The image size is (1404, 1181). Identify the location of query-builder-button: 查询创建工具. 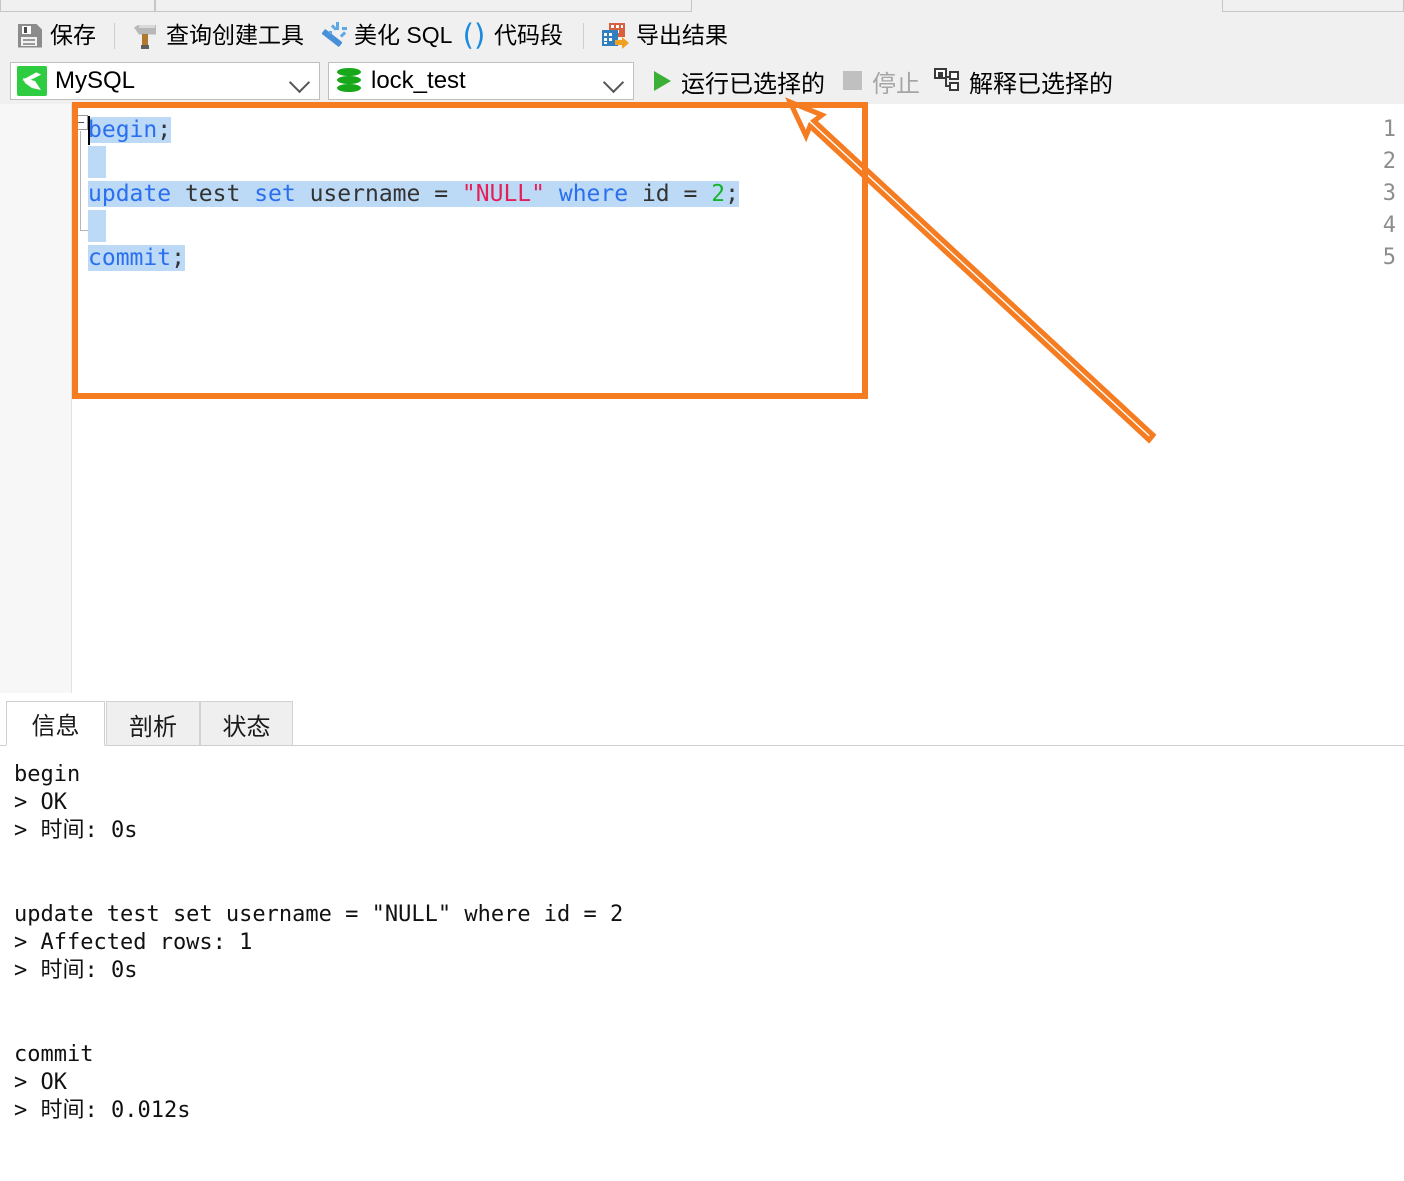
(218, 35).